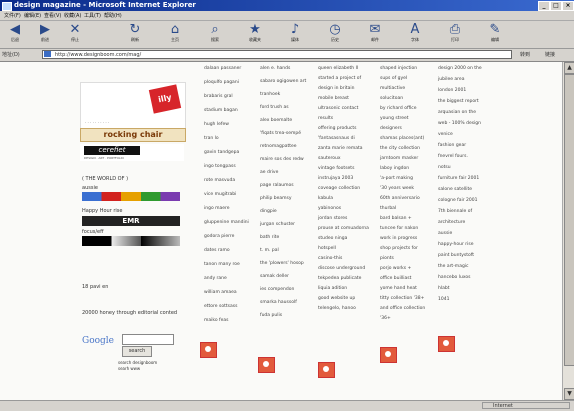 Image resolution: width=574 pixels, height=411 pixels. Describe the element at coordinates (15, 35) in the screenshot. I see `back-arrow-button: ◀ 后退` at that location.